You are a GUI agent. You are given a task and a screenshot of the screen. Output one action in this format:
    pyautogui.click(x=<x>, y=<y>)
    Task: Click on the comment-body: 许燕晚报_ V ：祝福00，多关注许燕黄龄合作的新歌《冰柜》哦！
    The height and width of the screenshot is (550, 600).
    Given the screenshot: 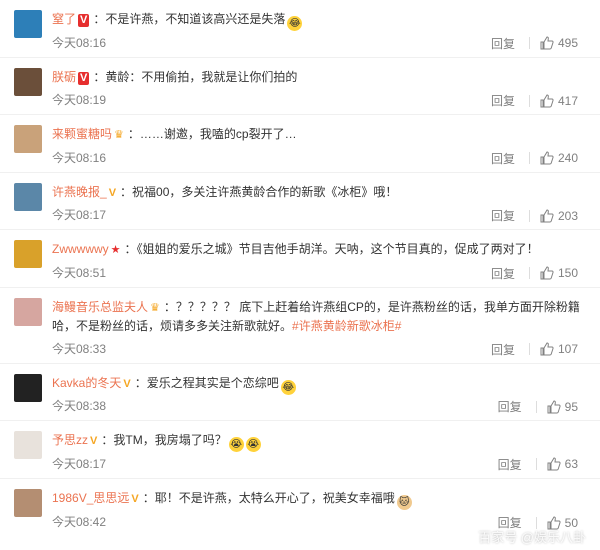 What is the action you would take?
    pyautogui.click(x=319, y=192)
    